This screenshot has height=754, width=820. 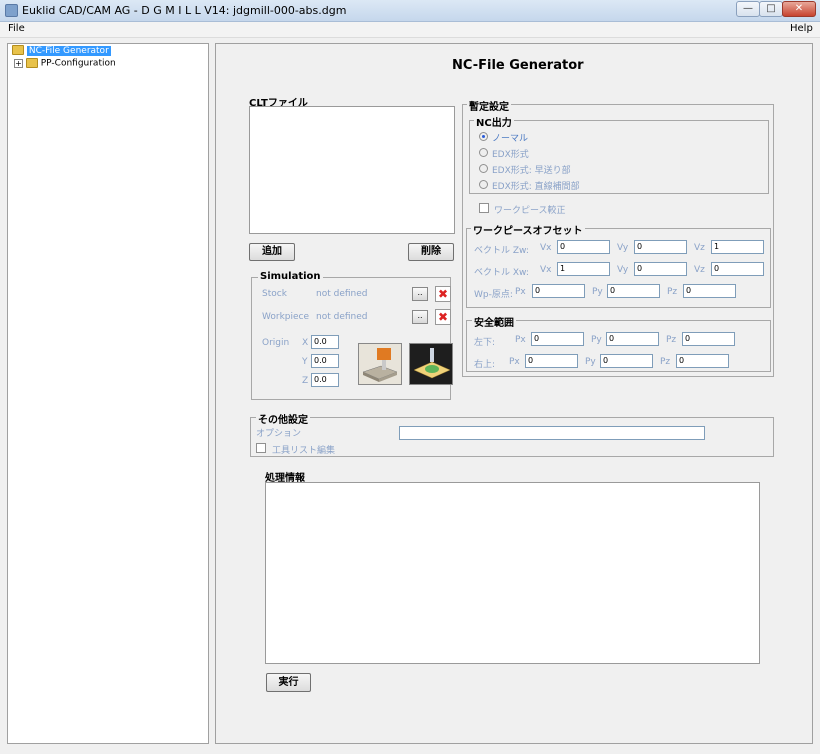 I want to click on offset-row-label: Wp-原点:, so click(x=493, y=295).